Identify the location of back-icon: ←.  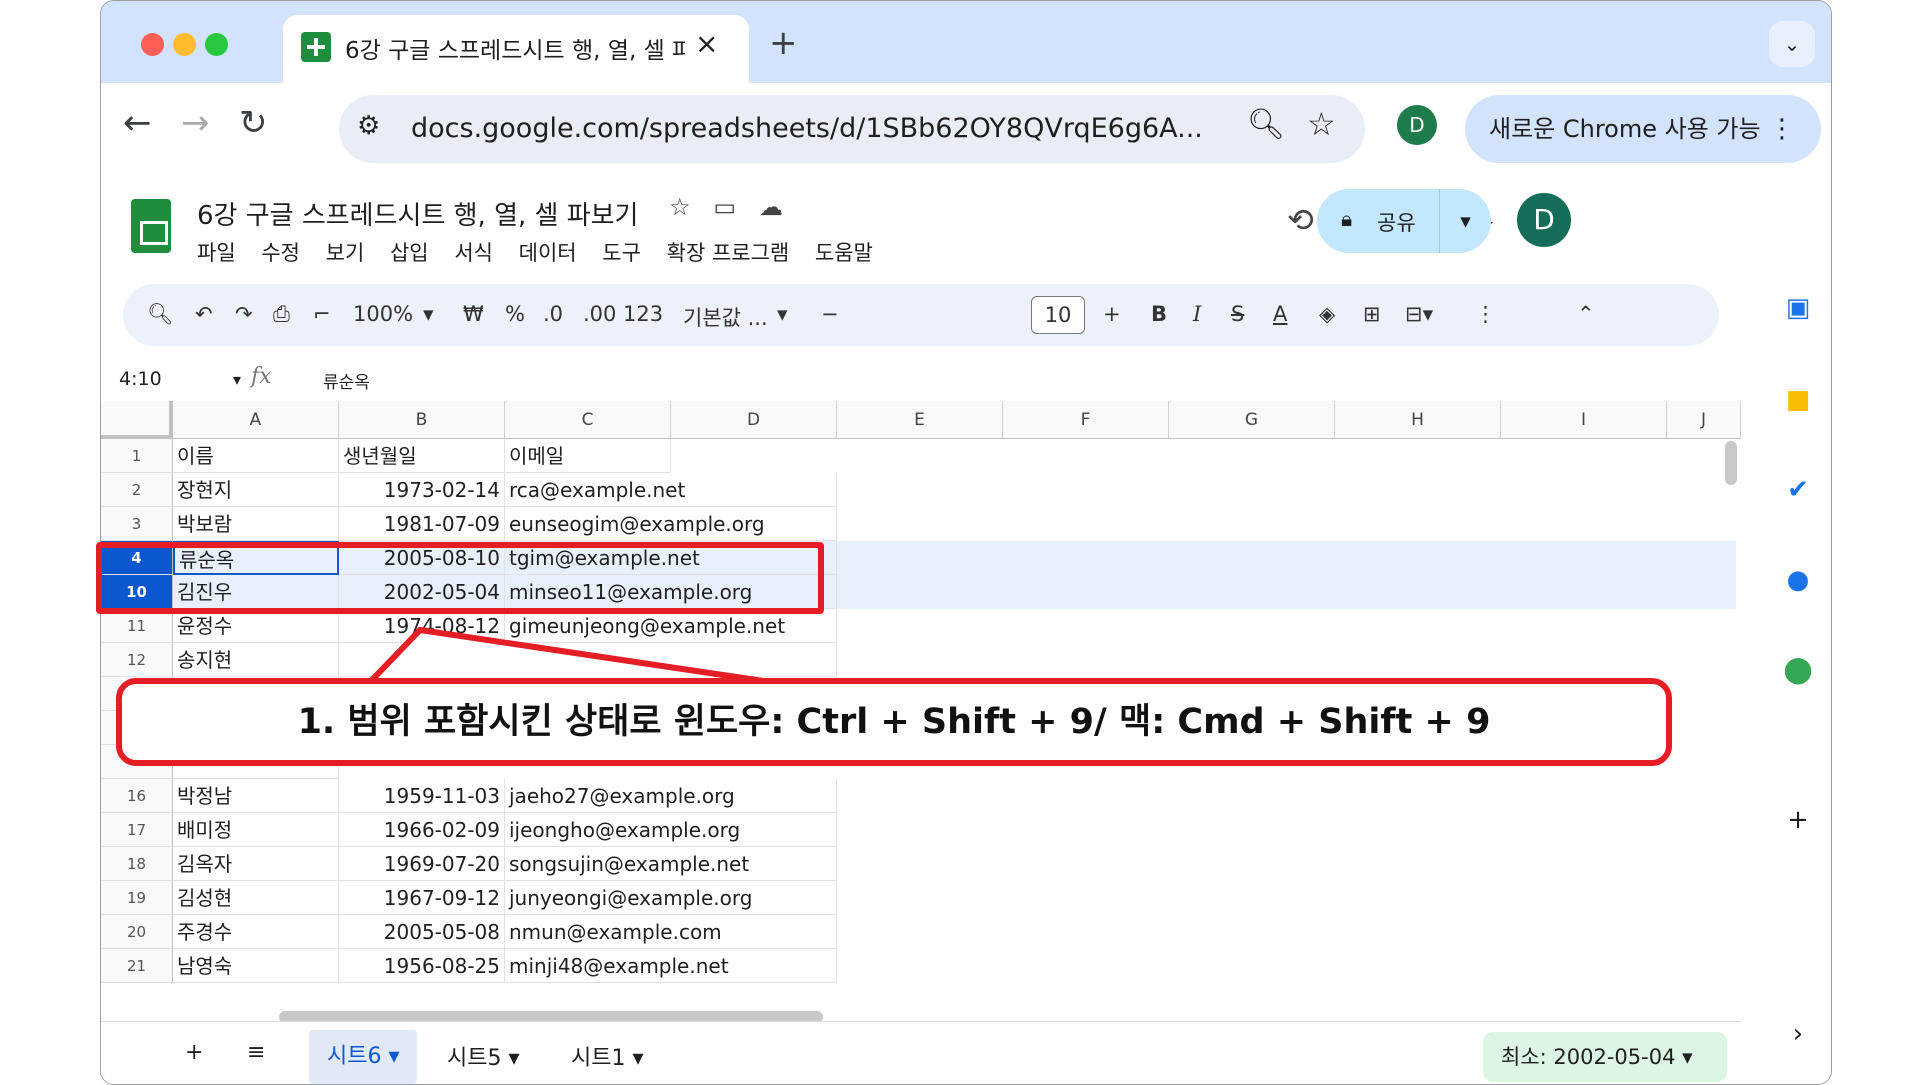
(137, 123).